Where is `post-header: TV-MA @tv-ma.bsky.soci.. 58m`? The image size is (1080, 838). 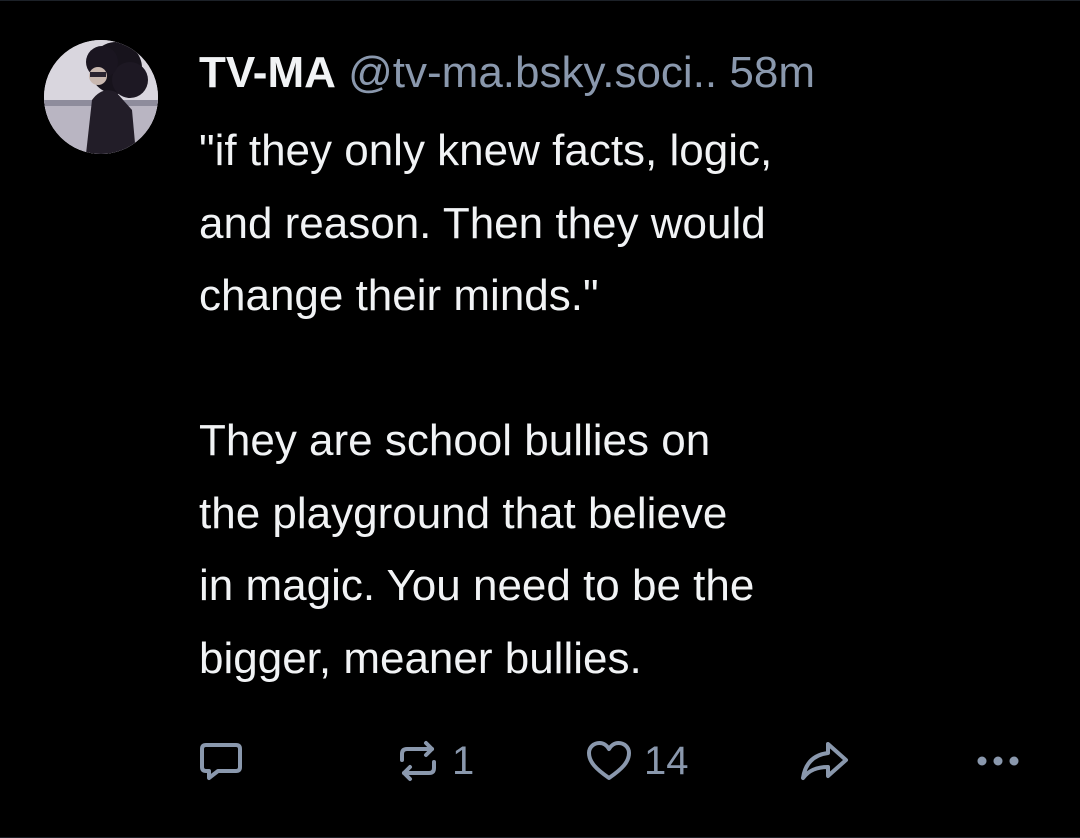 post-header: TV-MA @tv-ma.bsky.soci.. 58m is located at coordinates (507, 73).